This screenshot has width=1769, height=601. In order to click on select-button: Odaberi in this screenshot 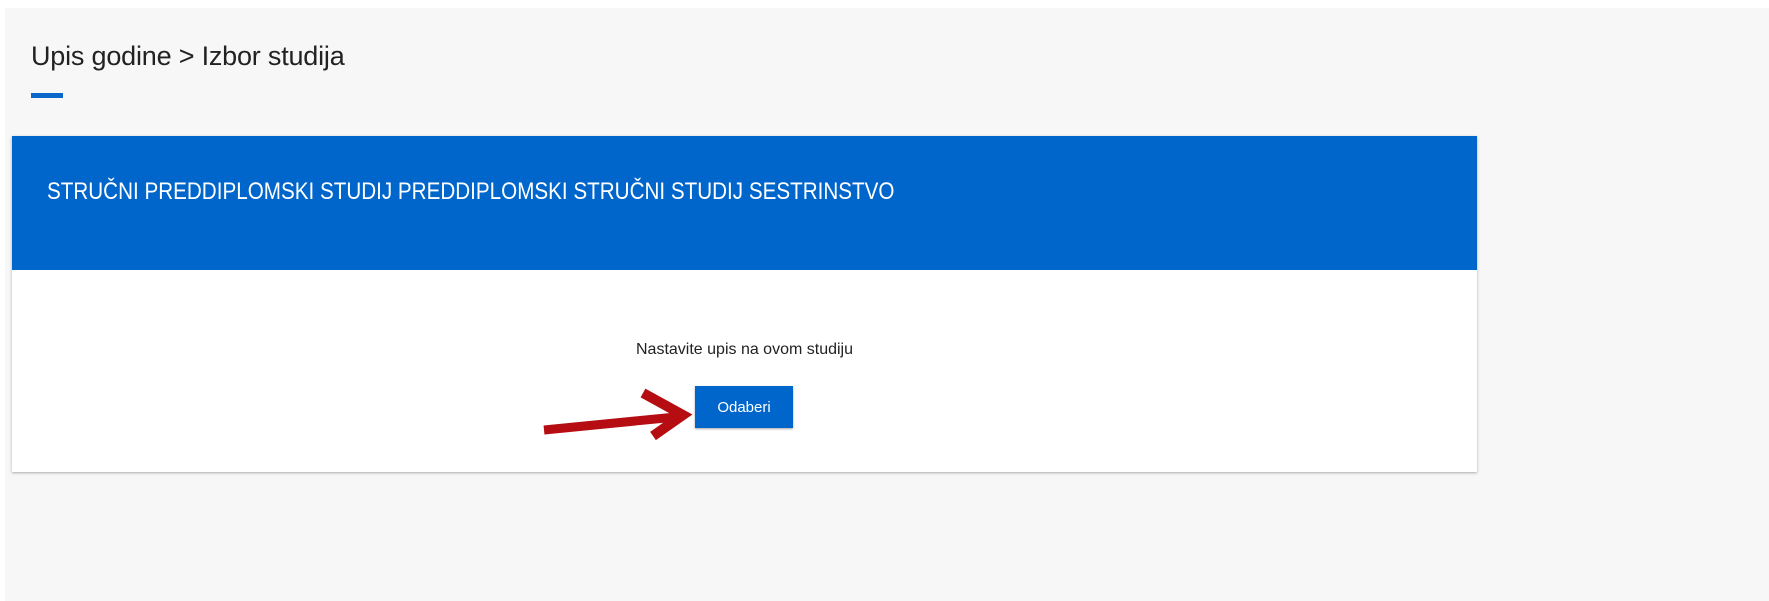, I will do `click(744, 407)`.